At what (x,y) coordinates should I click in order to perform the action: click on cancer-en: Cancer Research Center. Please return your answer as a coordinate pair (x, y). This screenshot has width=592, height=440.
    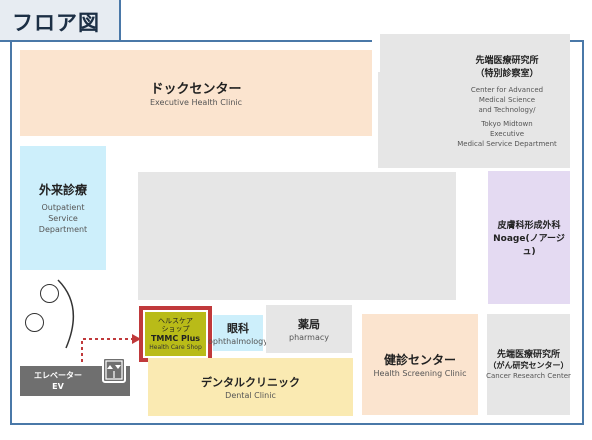
    Looking at the image, I should click on (528, 376).